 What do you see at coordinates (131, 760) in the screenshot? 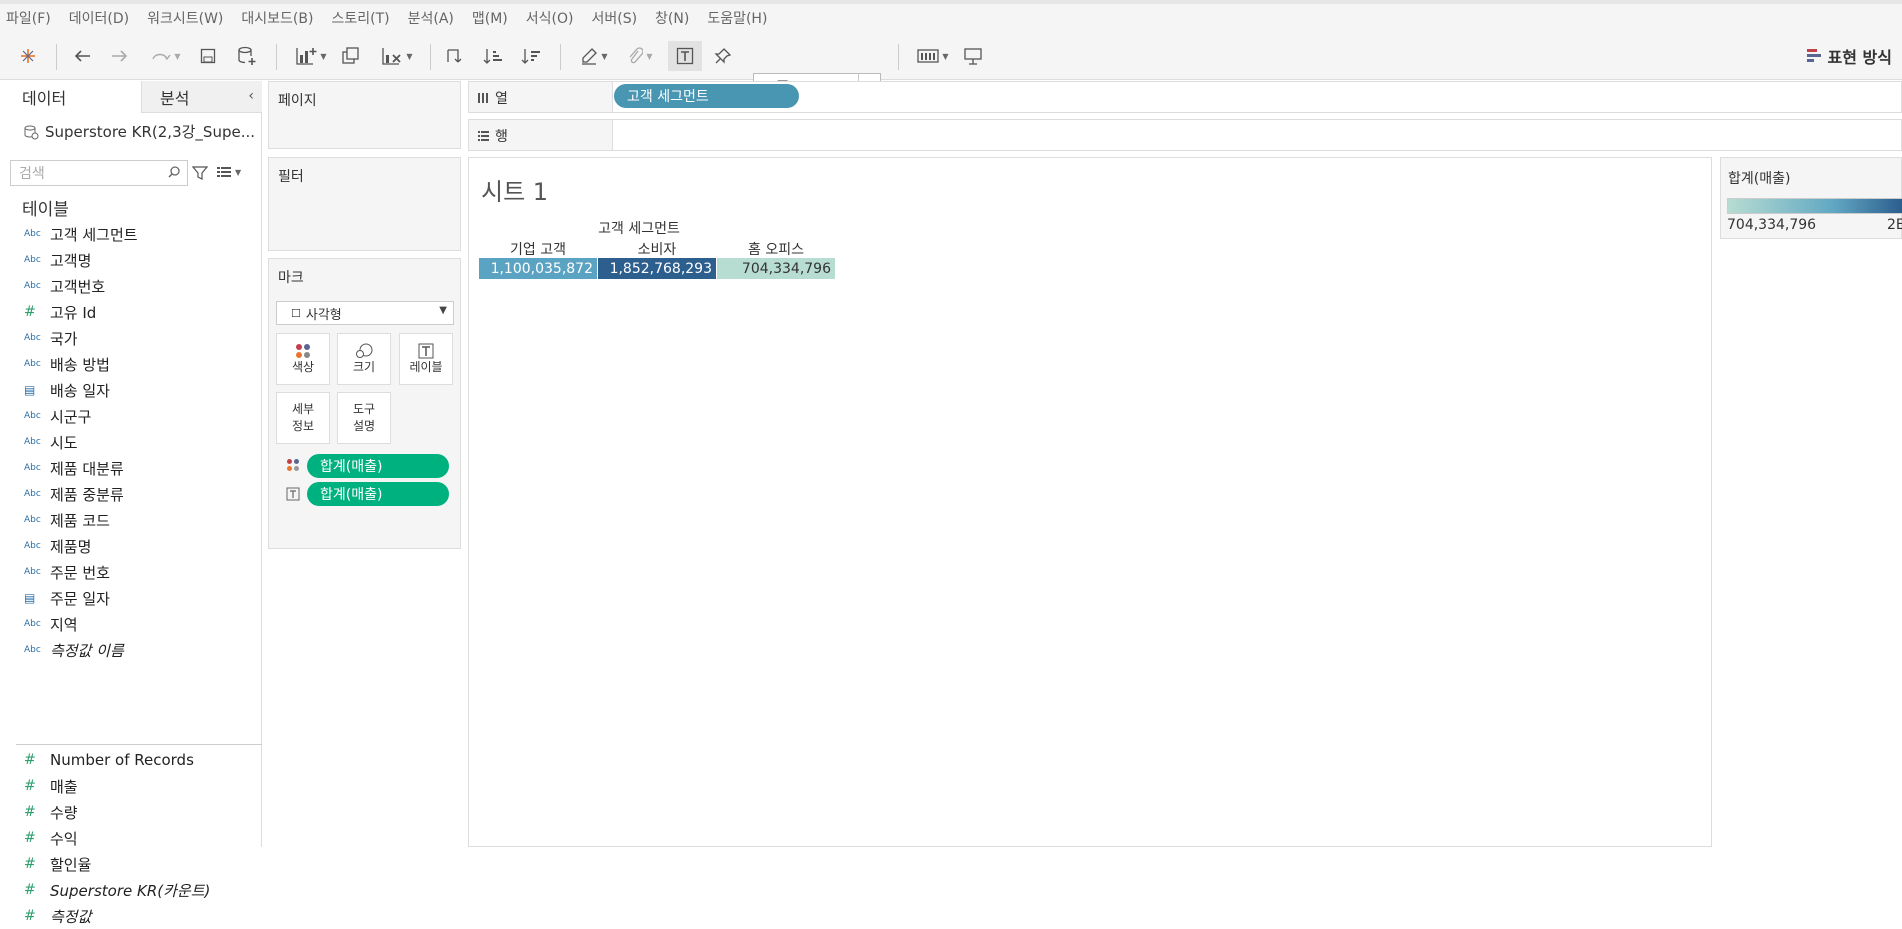
I see `field-item: # Number of Records` at bounding box center [131, 760].